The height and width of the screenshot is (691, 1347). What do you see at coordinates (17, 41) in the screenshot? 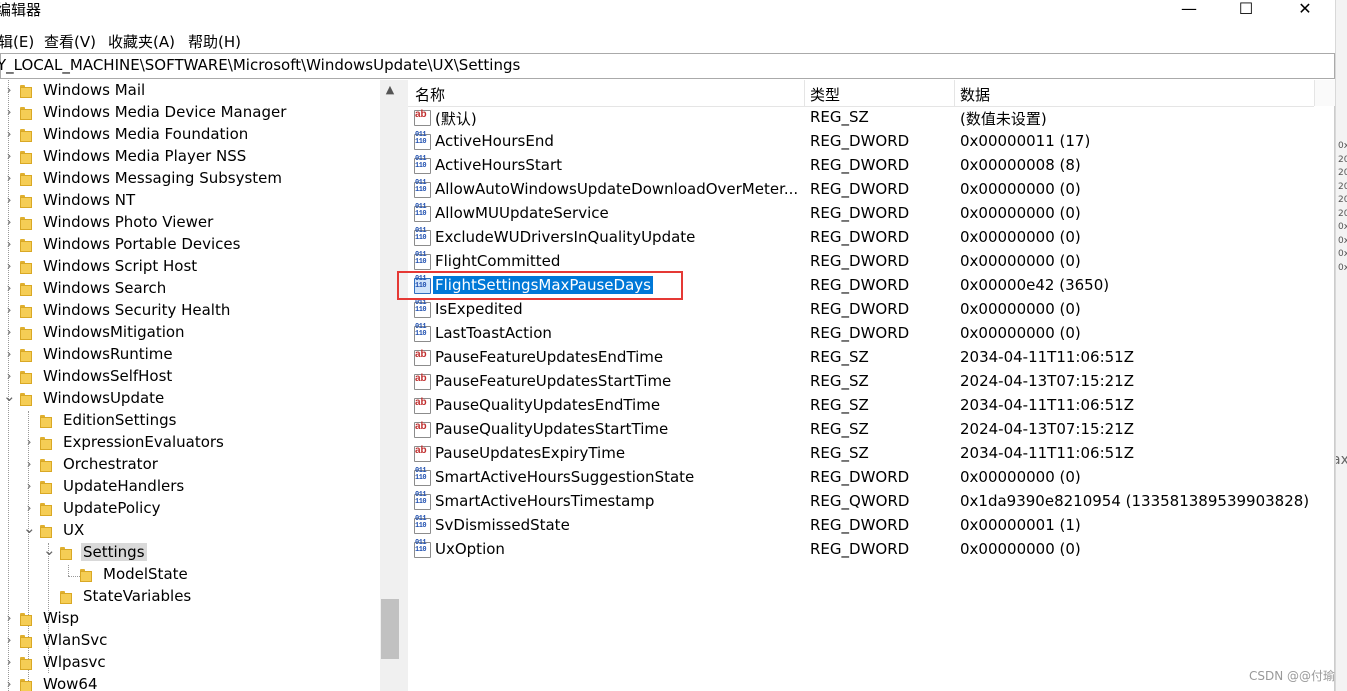
I see `menu-edit: 辑(E)` at bounding box center [17, 41].